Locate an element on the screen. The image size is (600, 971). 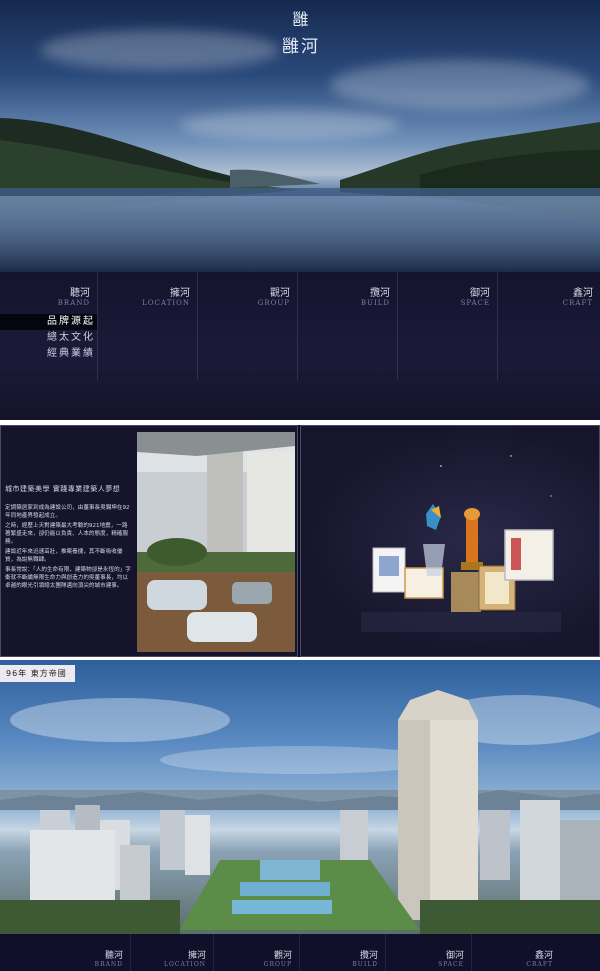
brand-paragraph: 定調築居家到成為建設公司，由董事長吳錫坤在92年同地產界發起成立。 is located at coordinates (67, 512).